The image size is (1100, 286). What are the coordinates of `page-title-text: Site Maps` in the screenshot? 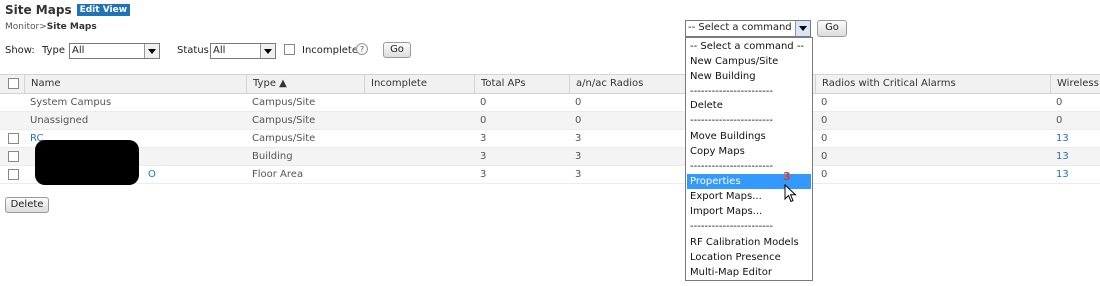 It's located at (38, 10).